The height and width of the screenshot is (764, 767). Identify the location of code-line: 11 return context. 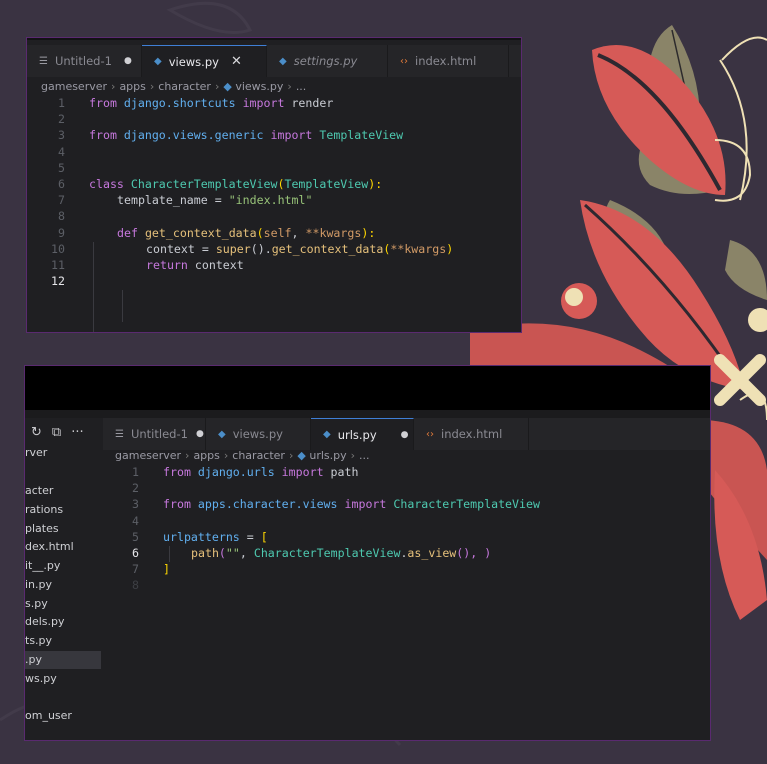
(275, 266).